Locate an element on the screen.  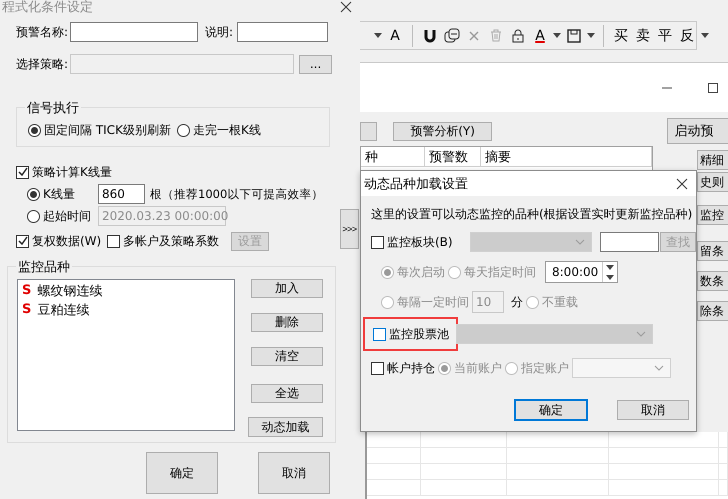
input-field: 860 is located at coordinates (121, 194).